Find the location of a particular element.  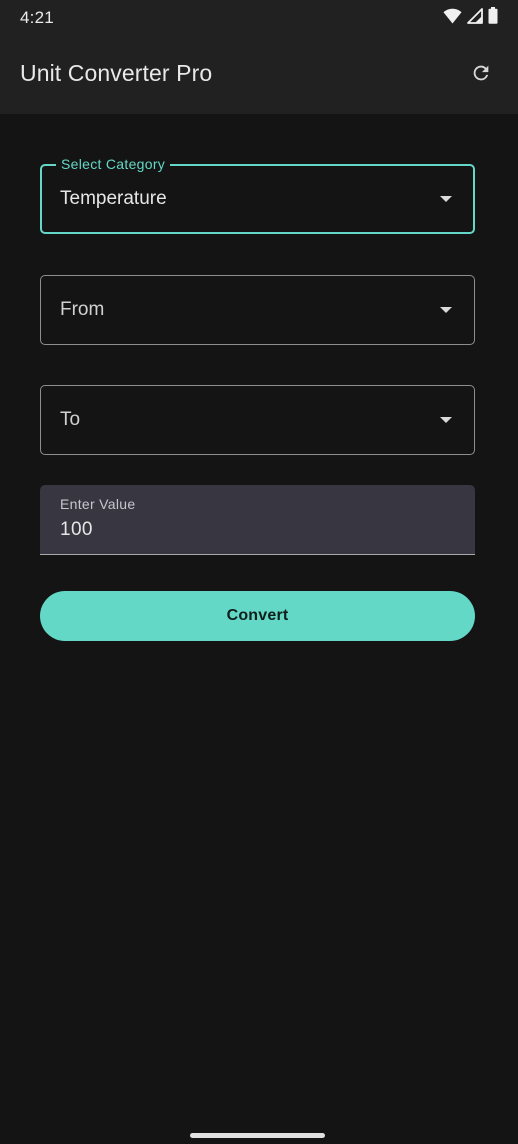

app-title: Unit Converter Pro is located at coordinates (116, 73).